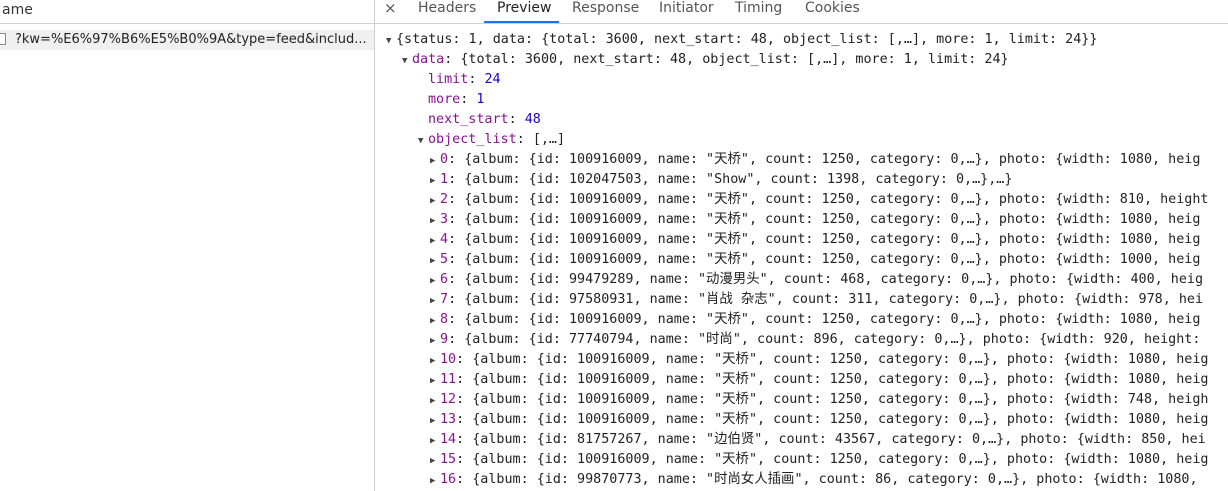 The height and width of the screenshot is (491, 1228). I want to click on field-row-next-start: next_start: 48, so click(801, 120).